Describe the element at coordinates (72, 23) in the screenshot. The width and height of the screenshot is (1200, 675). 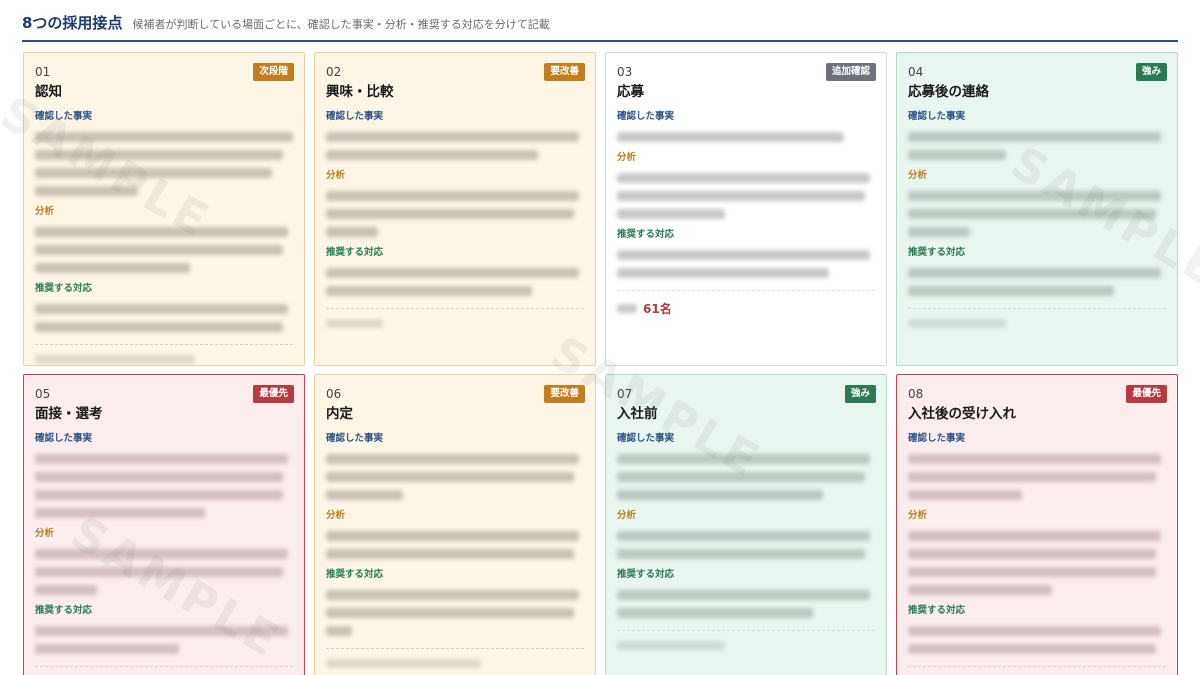
I see `page-title: 8つの採用接点` at that location.